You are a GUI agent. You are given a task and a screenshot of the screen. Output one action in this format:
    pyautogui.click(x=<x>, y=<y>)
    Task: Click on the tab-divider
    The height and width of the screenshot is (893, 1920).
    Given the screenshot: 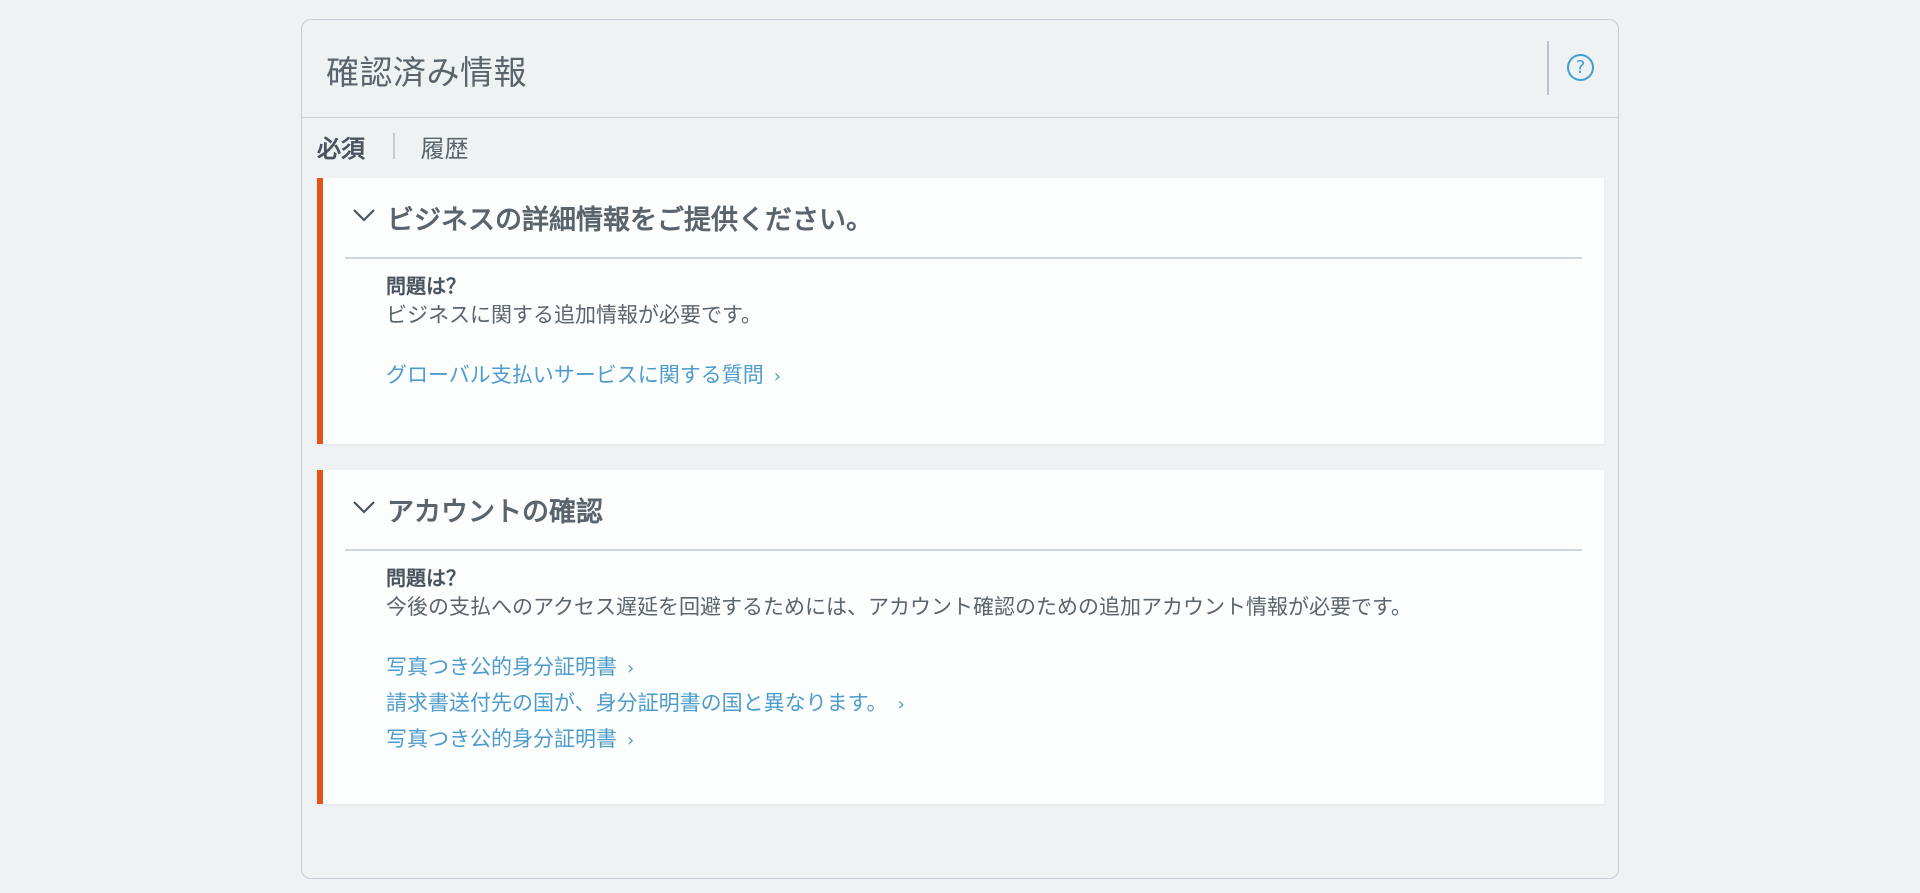 What is the action you would take?
    pyautogui.click(x=394, y=146)
    